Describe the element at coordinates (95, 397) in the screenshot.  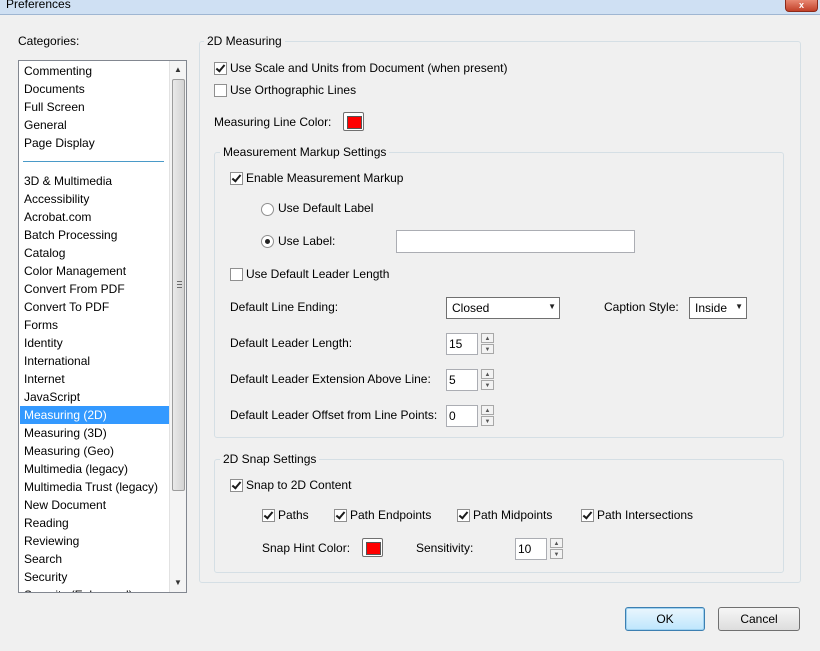
I see `category-item: JavaScript` at that location.